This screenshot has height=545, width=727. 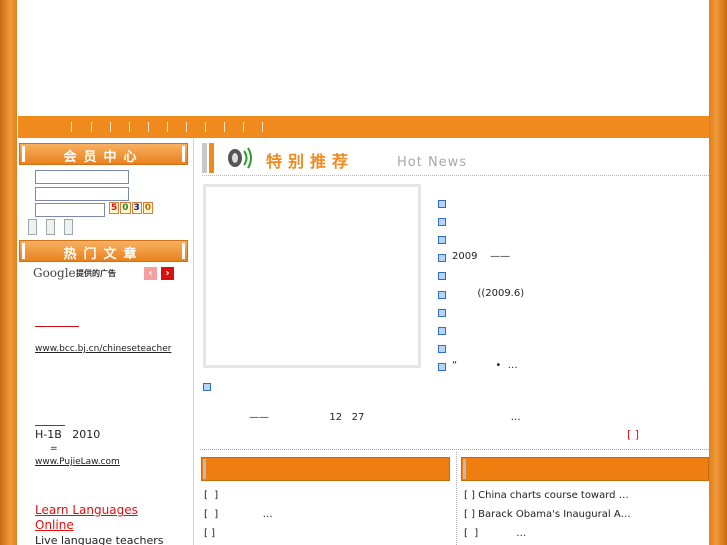 What do you see at coordinates (312, 276) in the screenshot?
I see `featured-image` at bounding box center [312, 276].